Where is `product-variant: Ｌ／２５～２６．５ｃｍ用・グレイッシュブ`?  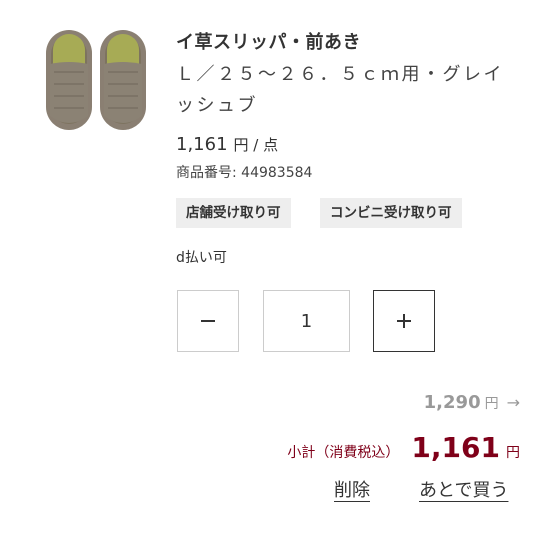
product-variant: Ｌ／２５～２６．５ｃｍ用・グレイッシュブ is located at coordinates (340, 90).